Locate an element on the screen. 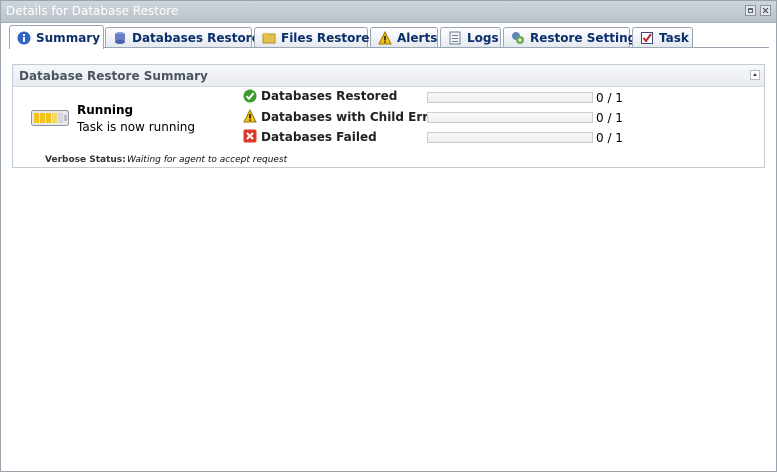 The image size is (777, 472). stat-count-child-errors: 0 / 1 is located at coordinates (609, 118).